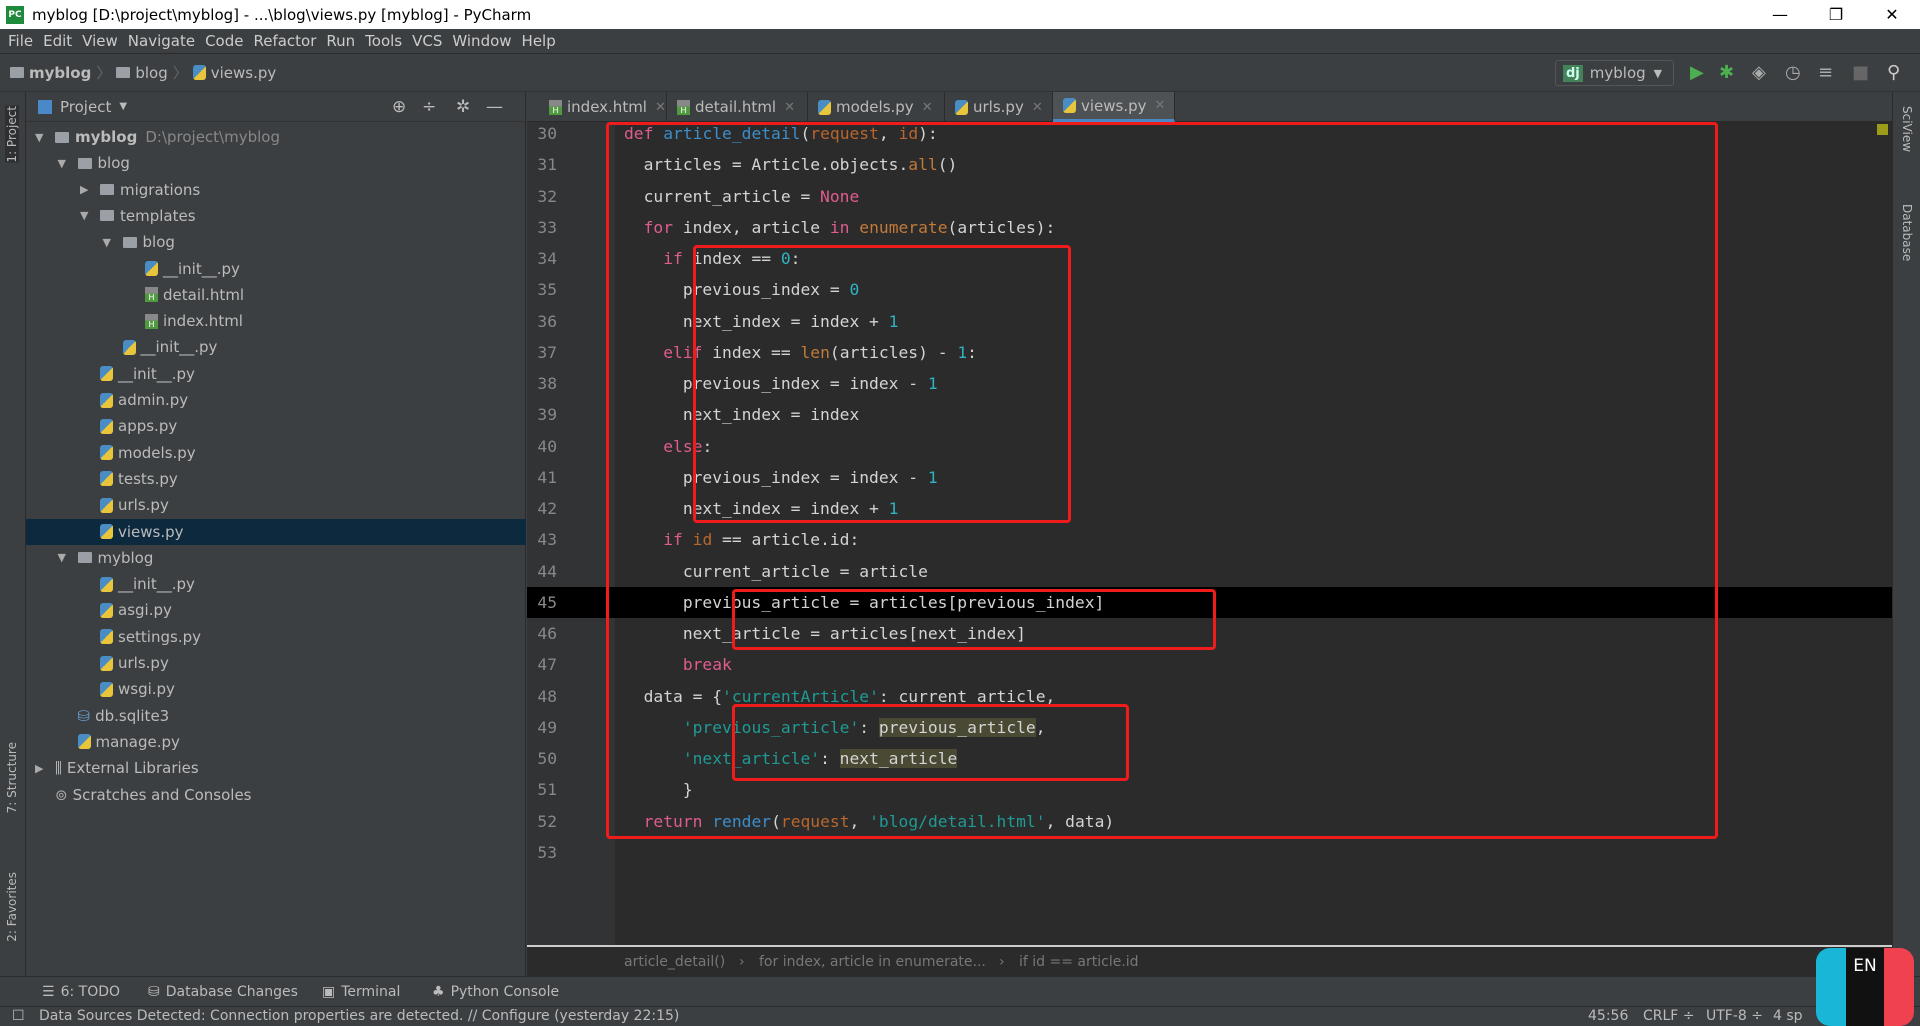  What do you see at coordinates (276, 453) in the screenshot?
I see `tree-item: models.py` at bounding box center [276, 453].